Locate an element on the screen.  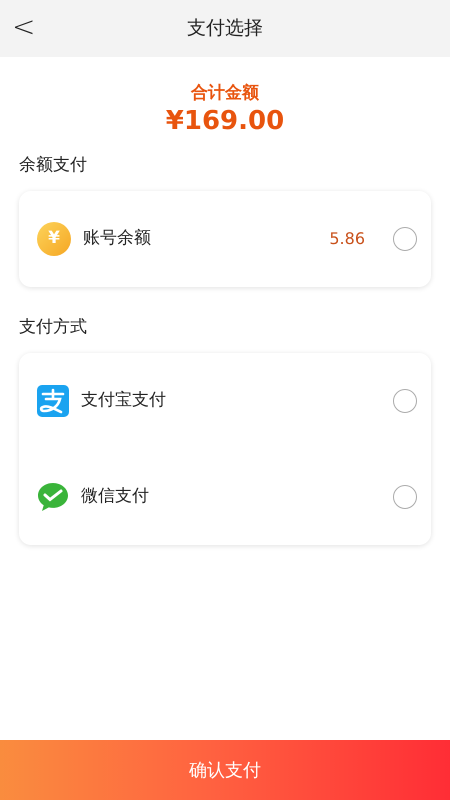
balance-value: 5.86 is located at coordinates (347, 239).